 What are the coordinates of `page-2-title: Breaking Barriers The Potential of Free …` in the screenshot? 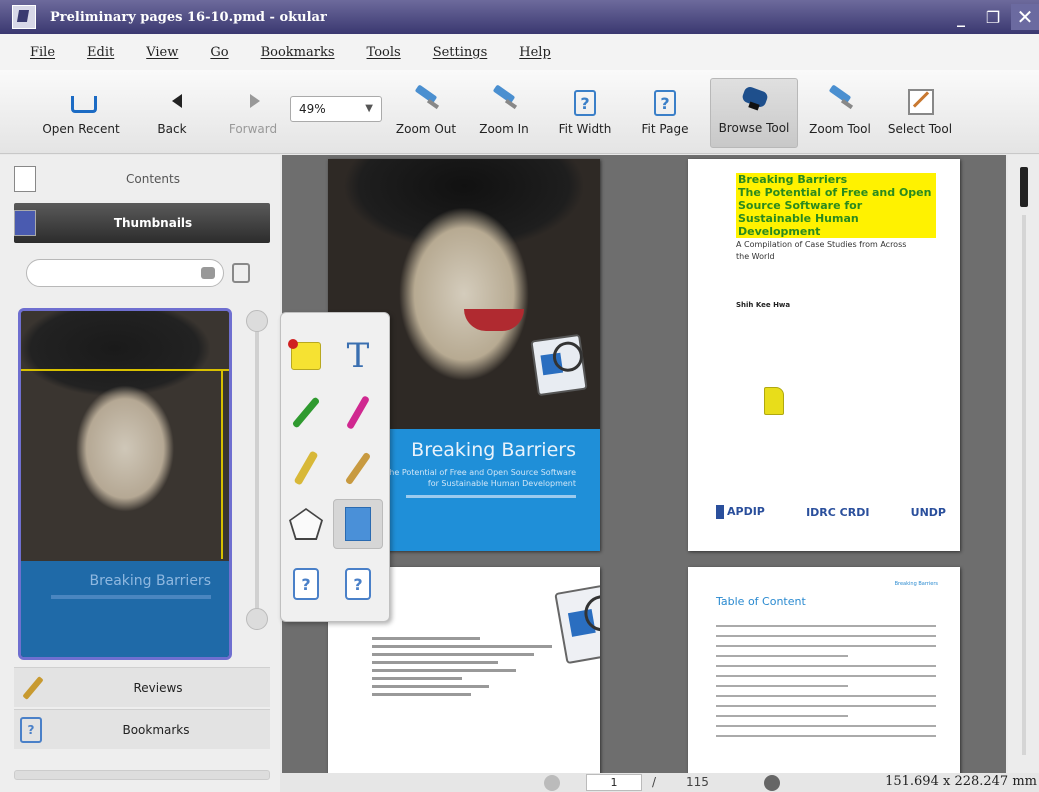 It's located at (824, 355).